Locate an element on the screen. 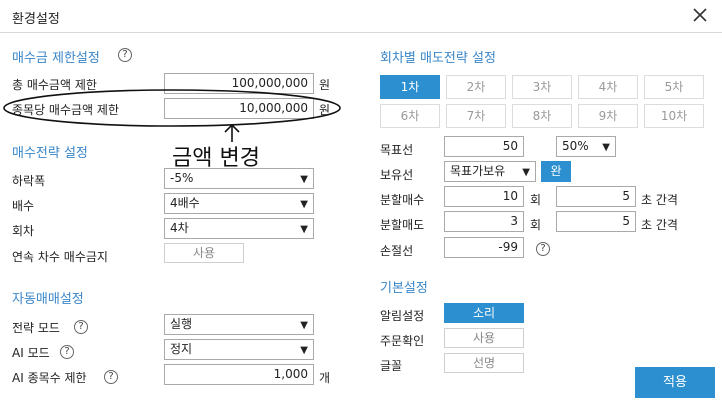 The height and width of the screenshot is (405, 722). order-confirm-button: 사용 is located at coordinates (484, 338).